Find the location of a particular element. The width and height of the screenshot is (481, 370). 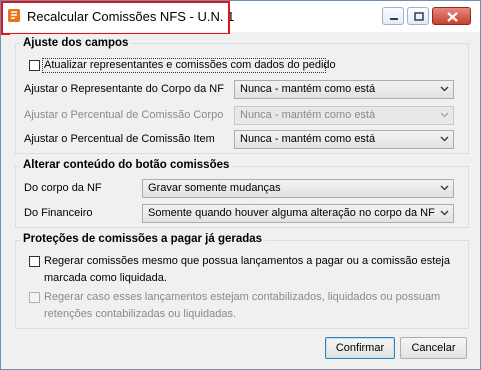

financeiro-label: Do Financeiro is located at coordinates (58, 213).